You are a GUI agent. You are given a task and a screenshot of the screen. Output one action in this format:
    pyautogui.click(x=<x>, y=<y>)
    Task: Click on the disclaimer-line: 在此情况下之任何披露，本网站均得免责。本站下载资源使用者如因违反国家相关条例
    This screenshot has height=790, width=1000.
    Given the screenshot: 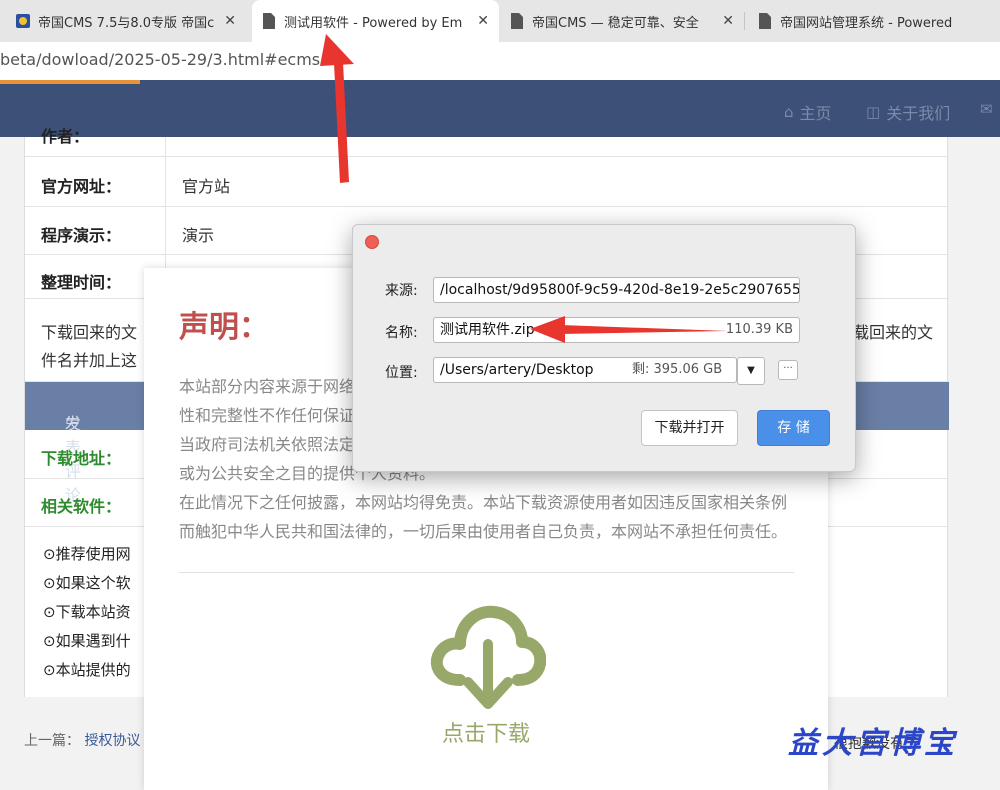 What is the action you would take?
    pyautogui.click(x=483, y=502)
    